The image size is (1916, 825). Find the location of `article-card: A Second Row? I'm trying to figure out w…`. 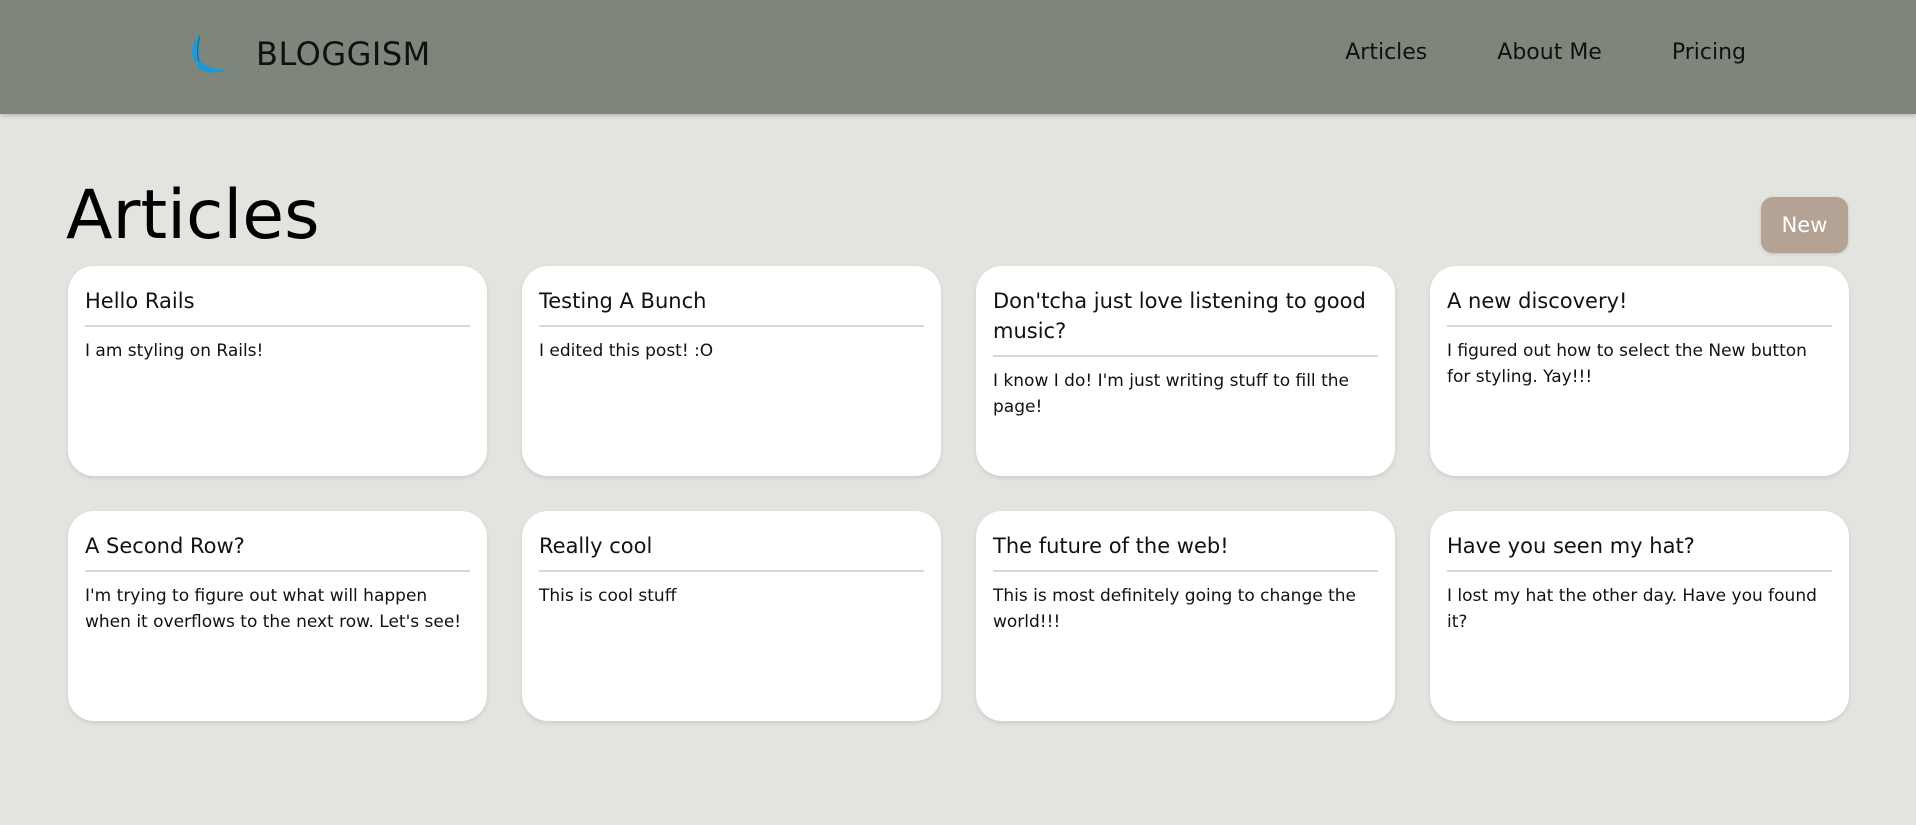

article-card: A Second Row? I'm trying to figure out w… is located at coordinates (277, 616).